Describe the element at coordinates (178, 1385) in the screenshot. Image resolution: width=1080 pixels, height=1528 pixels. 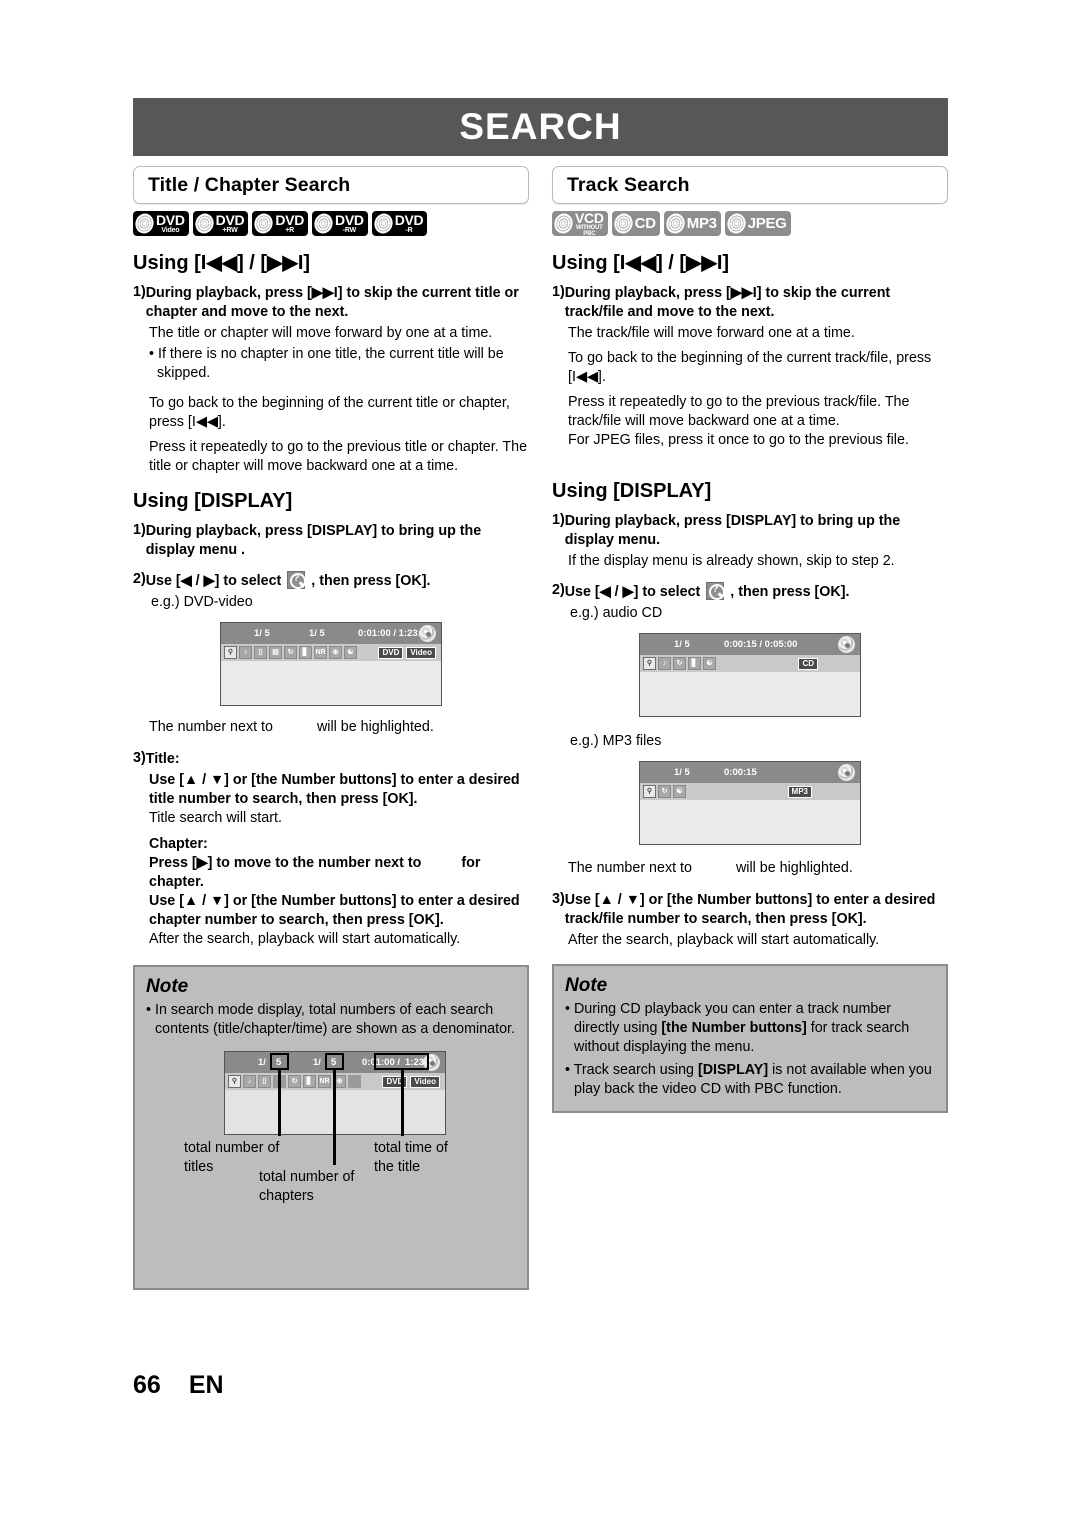
I see `page-footer: 66 EN` at that location.